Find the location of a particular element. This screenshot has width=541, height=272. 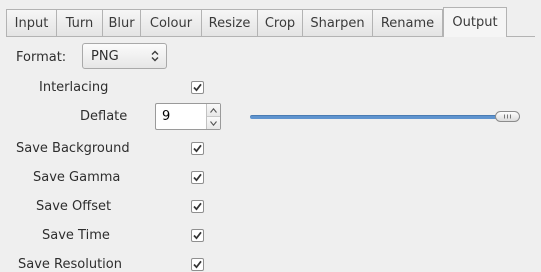

grip-icon is located at coordinates (507, 116).